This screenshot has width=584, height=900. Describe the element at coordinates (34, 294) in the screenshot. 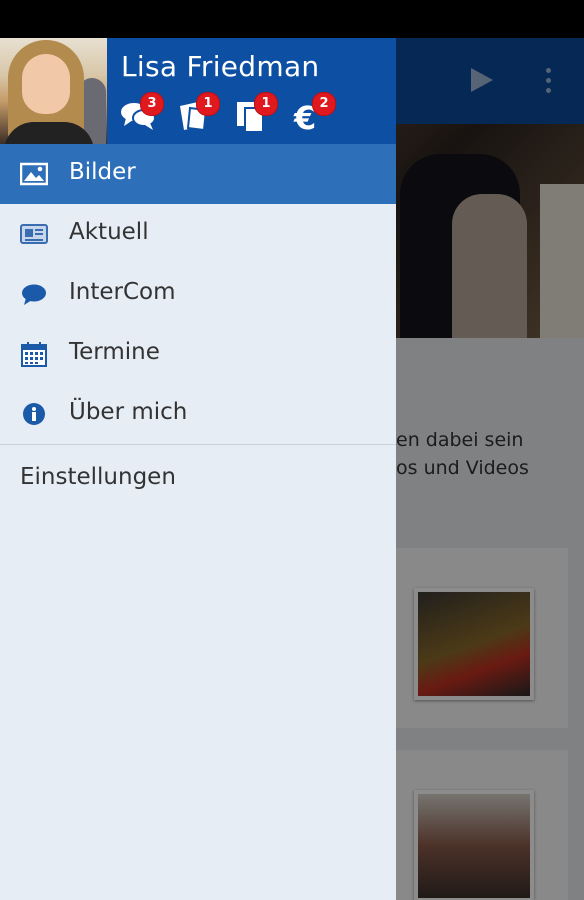

I see `chat-bubble-icon` at that location.